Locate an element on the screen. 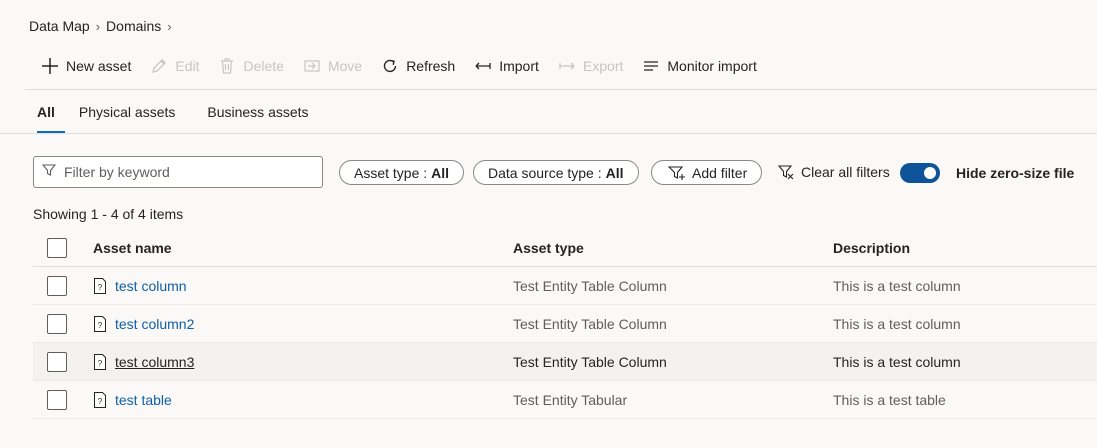  asset-name-link: test table is located at coordinates (143, 400).